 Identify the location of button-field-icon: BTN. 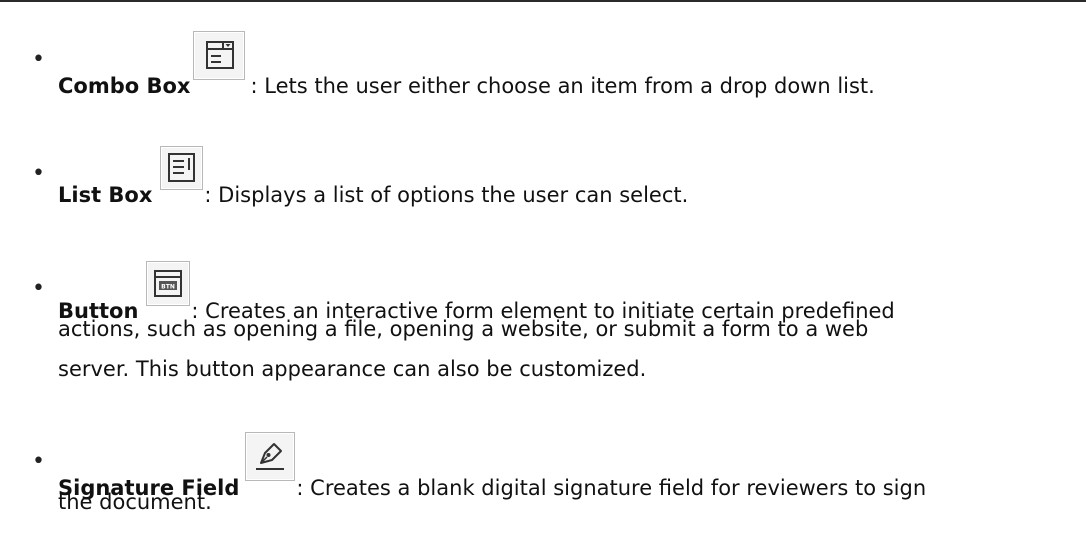
(168, 283).